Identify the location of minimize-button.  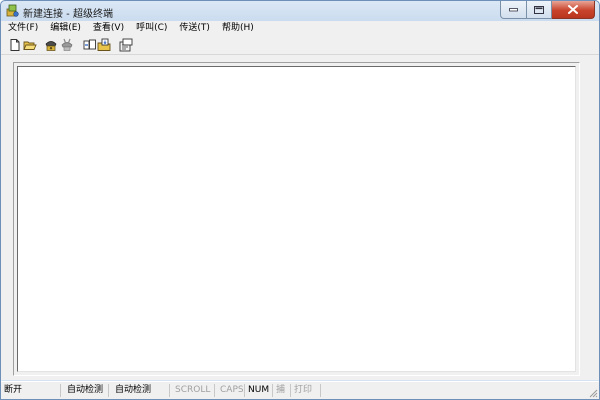
(513, 10).